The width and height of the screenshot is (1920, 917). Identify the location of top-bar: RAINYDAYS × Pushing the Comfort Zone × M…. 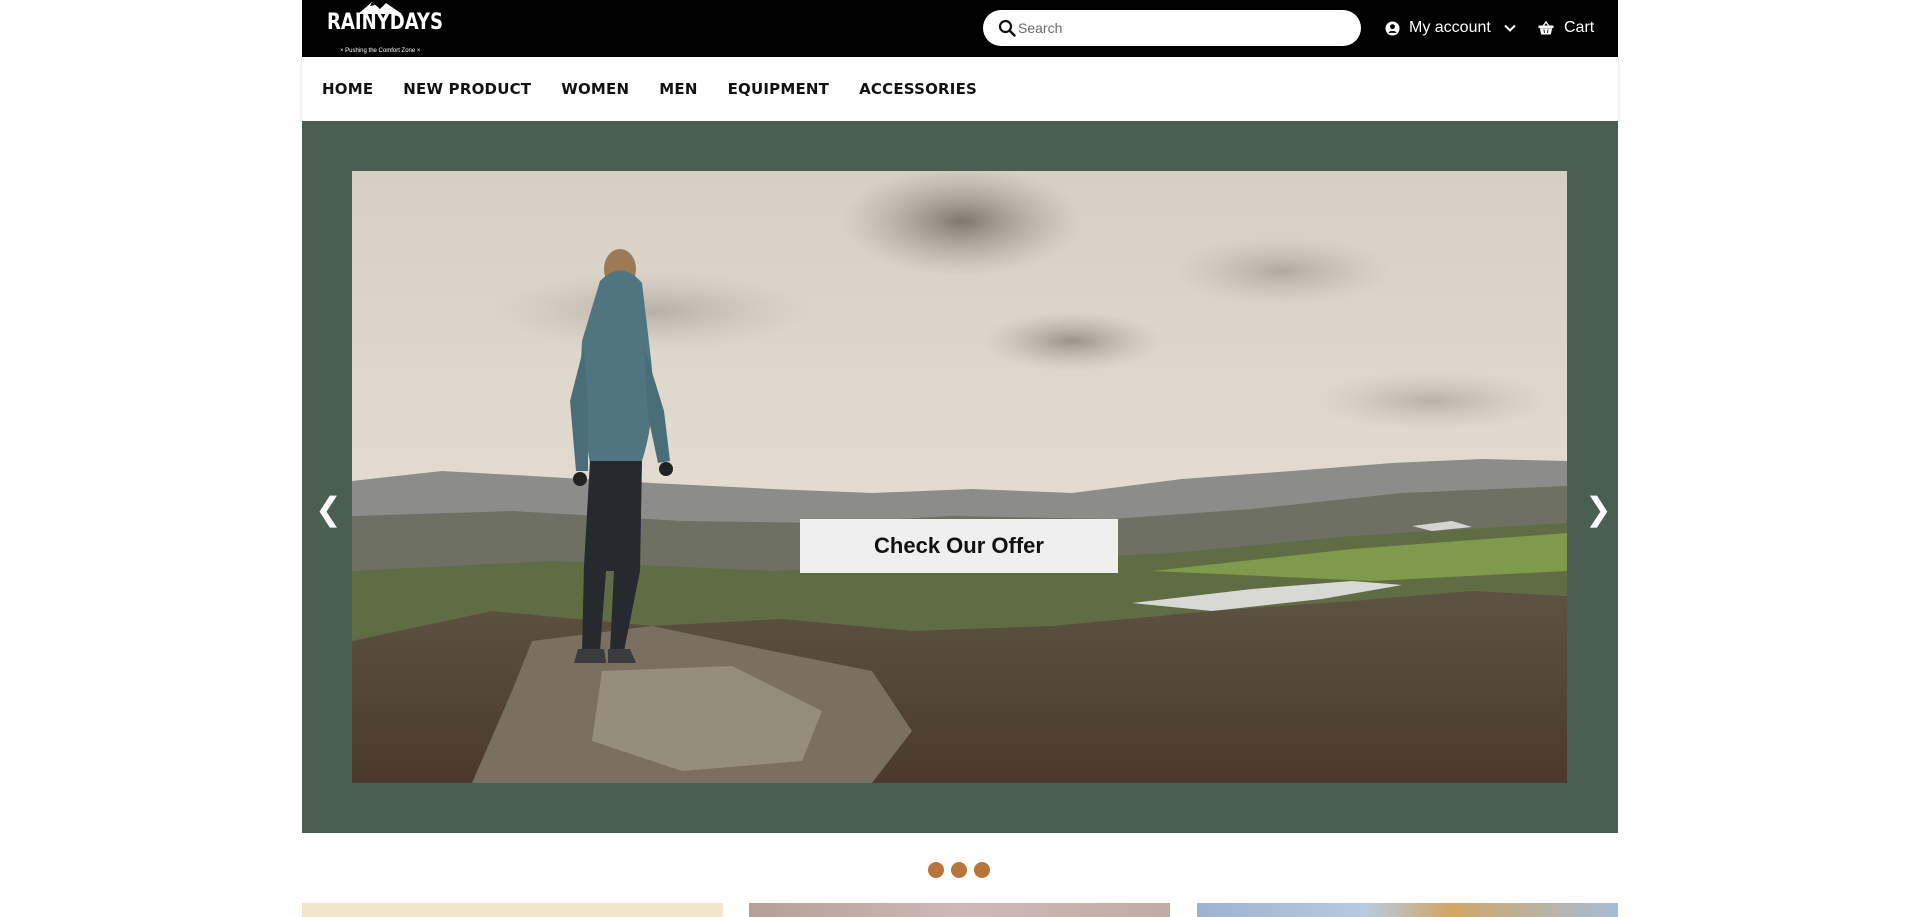
(960, 28).